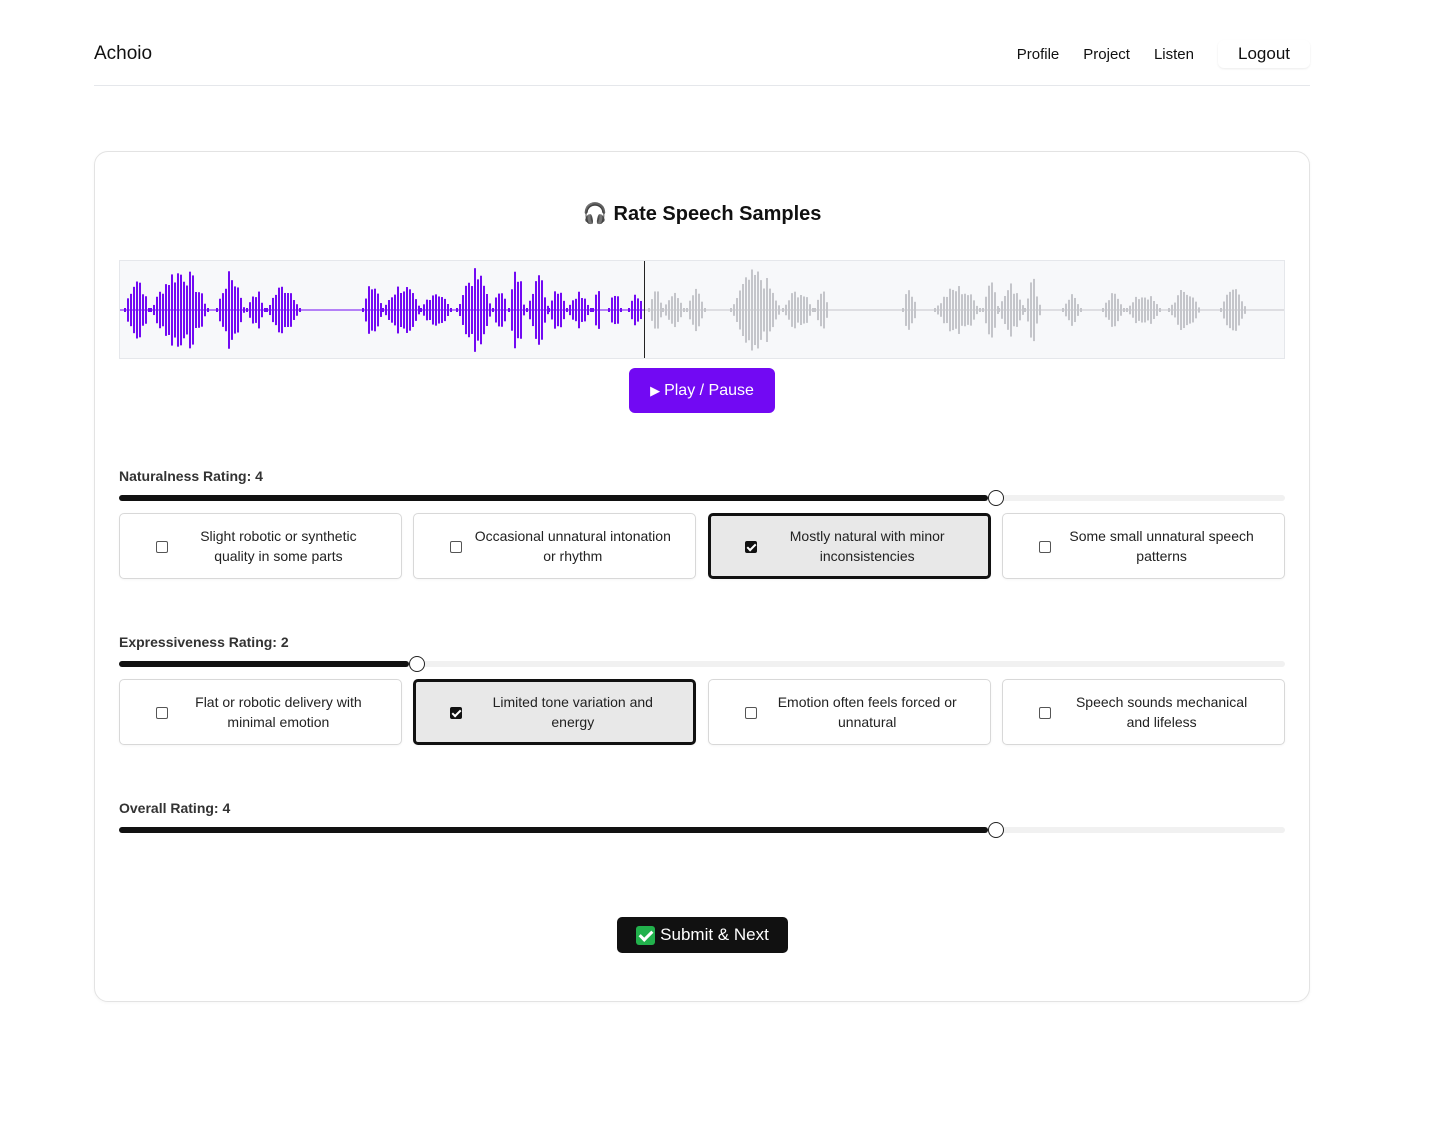  I want to click on play-pause-button: ▶ Play / Pause, so click(702, 390).